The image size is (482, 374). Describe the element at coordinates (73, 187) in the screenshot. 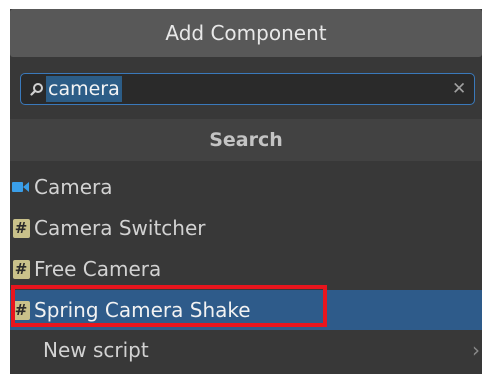

I see `list-item-label: Camera` at that location.